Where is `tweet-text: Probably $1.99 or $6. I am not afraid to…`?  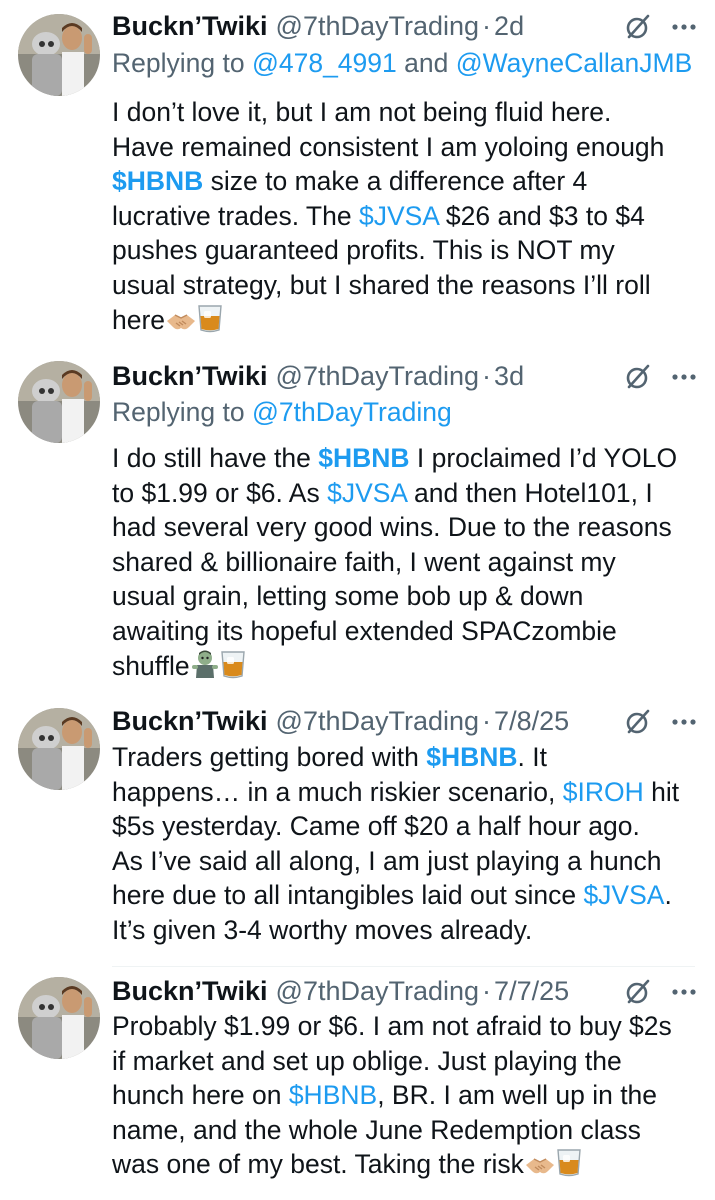 tweet-text: Probably $1.99 or $6. I am not afraid to… is located at coordinates (408, 1097).